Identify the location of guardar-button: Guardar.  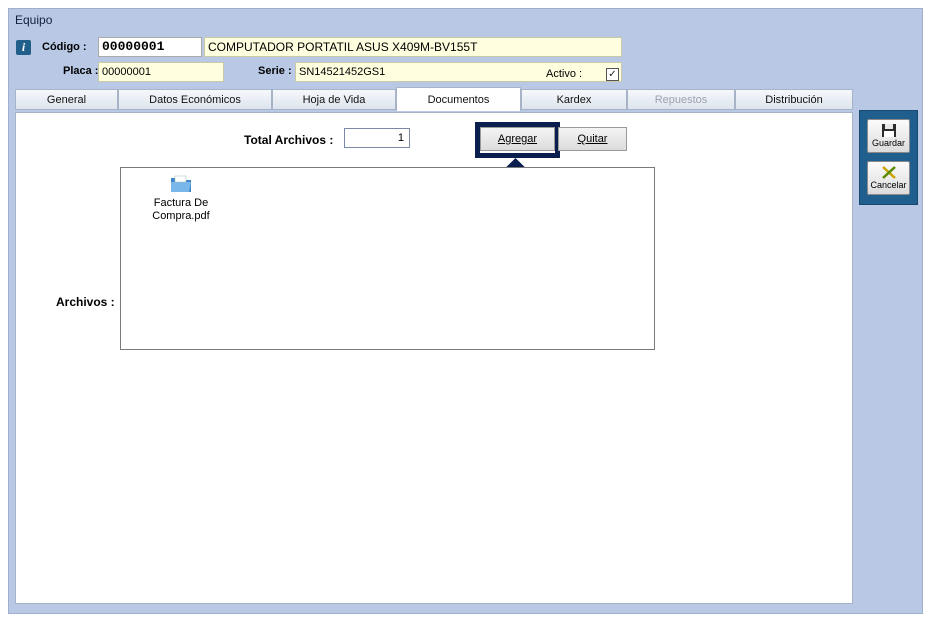
(888, 136).